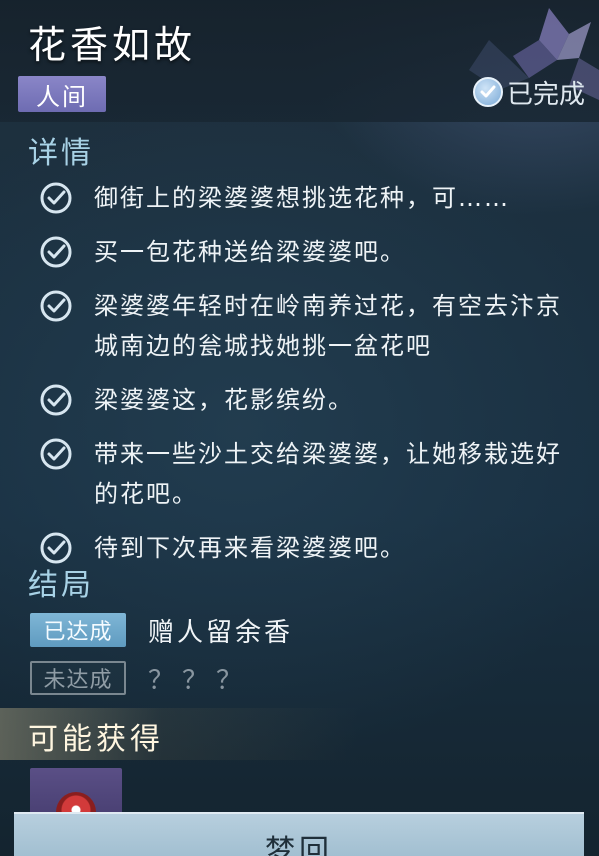 The width and height of the screenshot is (599, 856). Describe the element at coordinates (78, 630) in the screenshot. I see `achieved-badge: 已达成` at that location.